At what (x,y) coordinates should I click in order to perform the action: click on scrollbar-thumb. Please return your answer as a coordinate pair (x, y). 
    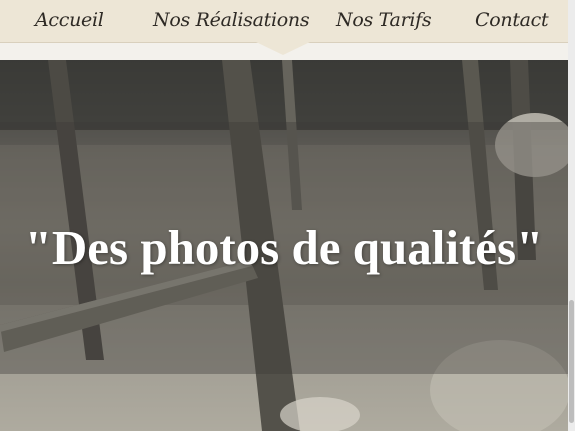
    Looking at the image, I should click on (571, 361).